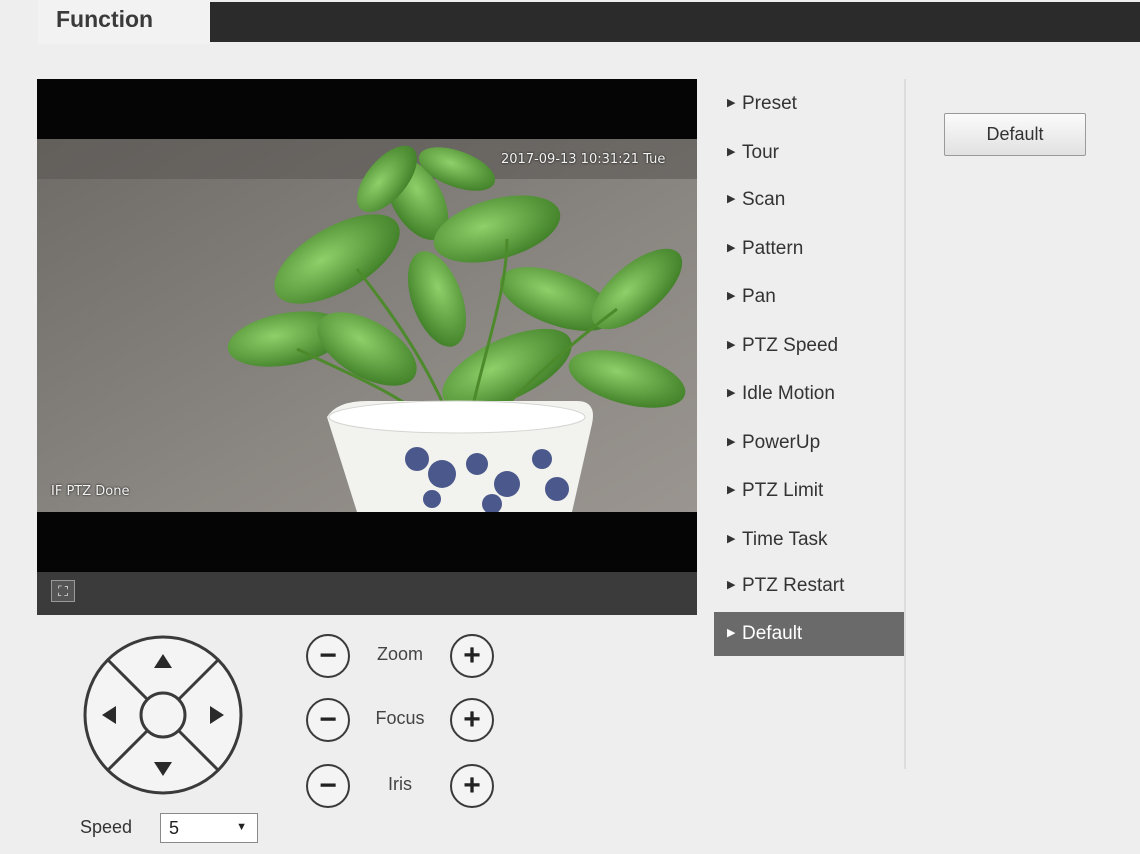 The height and width of the screenshot is (854, 1140). I want to click on ptz-center-button, so click(163, 715).